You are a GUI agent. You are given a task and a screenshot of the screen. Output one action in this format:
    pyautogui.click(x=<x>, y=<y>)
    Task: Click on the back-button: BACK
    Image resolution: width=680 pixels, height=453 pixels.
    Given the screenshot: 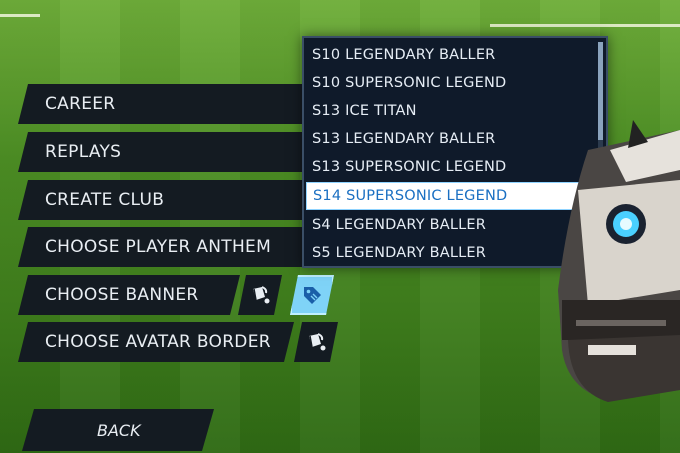 What is the action you would take?
    pyautogui.click(x=118, y=430)
    